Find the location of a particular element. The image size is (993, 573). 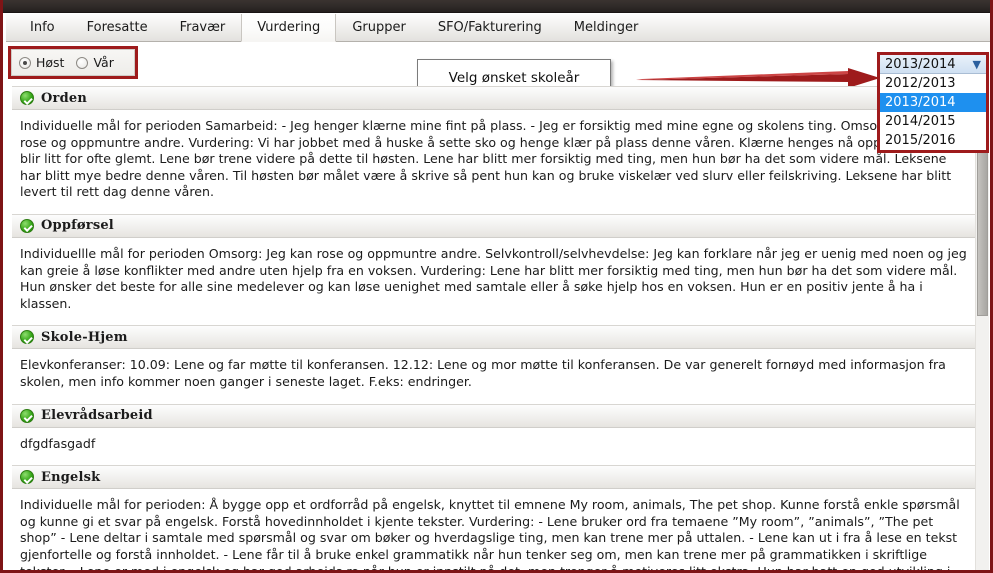

tab-frav-r: Fravær is located at coordinates (203, 27).